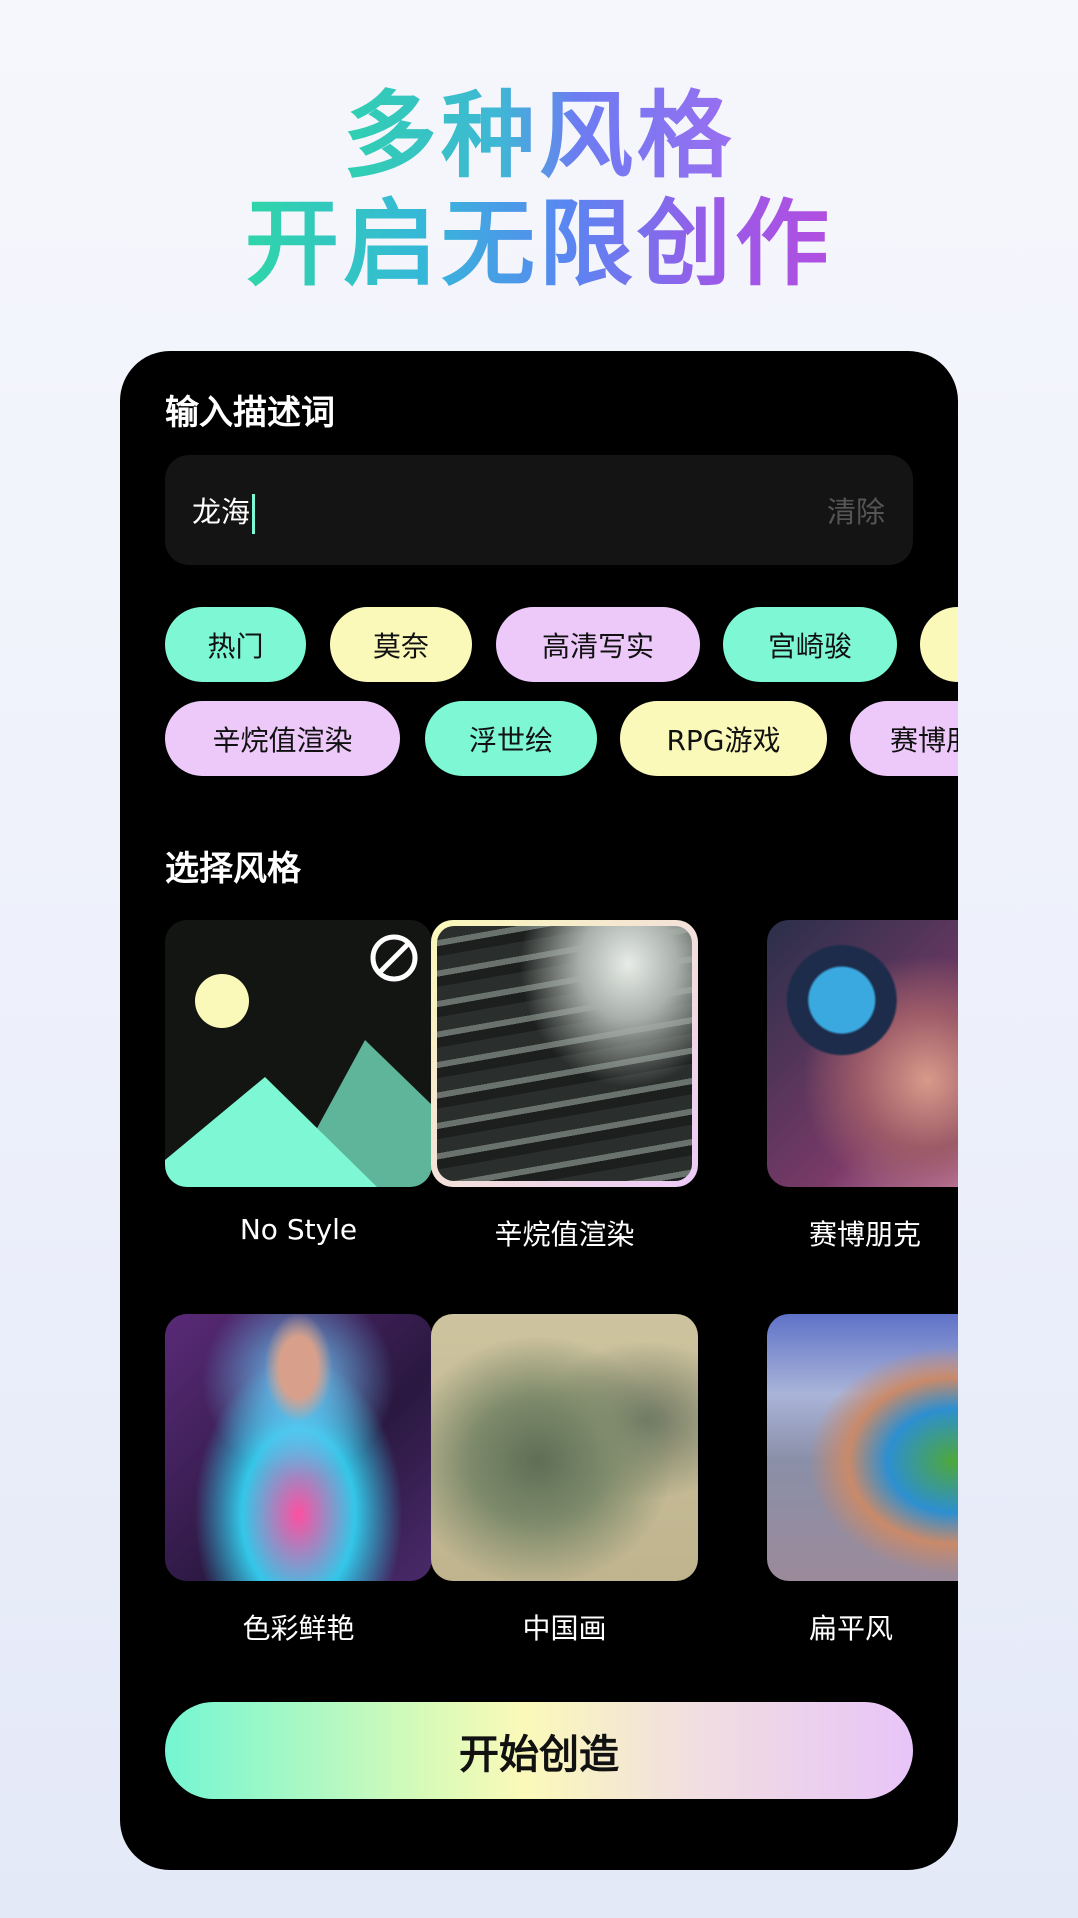 This screenshot has height=1918, width=1078. I want to click on start-create-button: 开始创造, so click(539, 1750).